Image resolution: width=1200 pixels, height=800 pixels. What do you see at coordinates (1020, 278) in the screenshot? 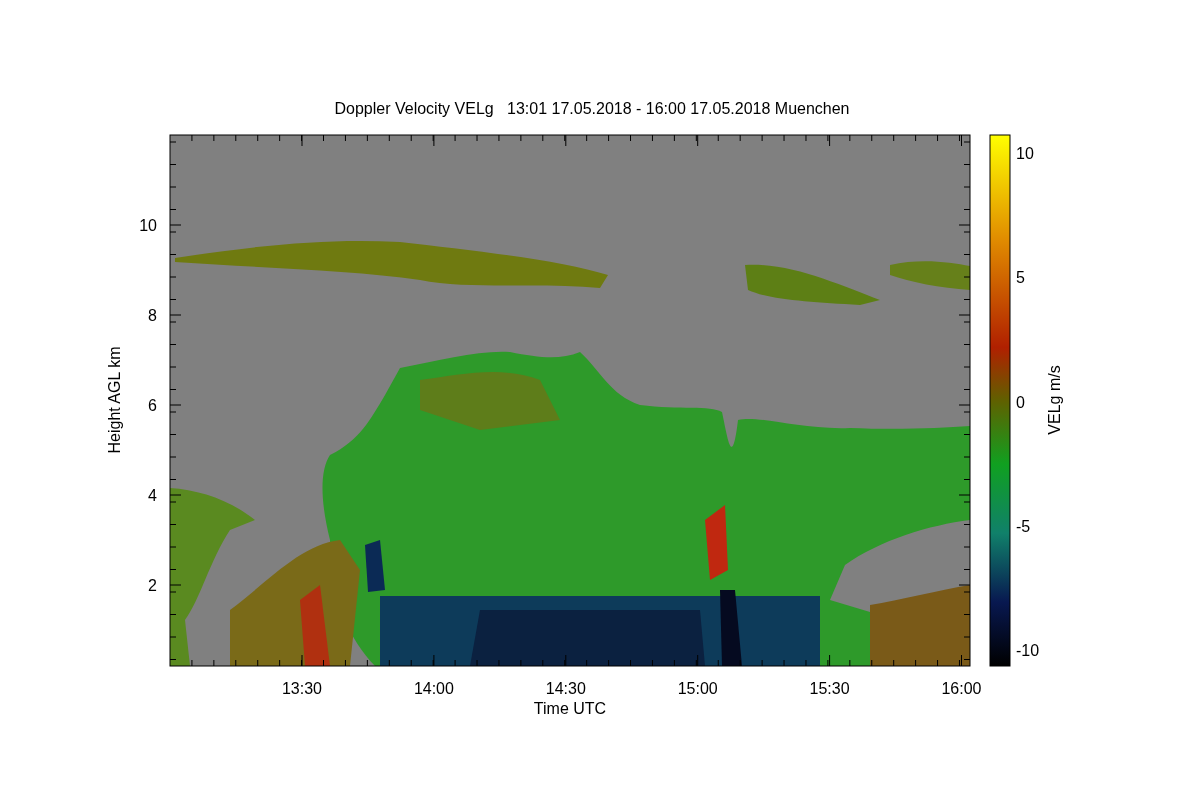
I see `colorbar-tick-label: 5` at bounding box center [1020, 278].